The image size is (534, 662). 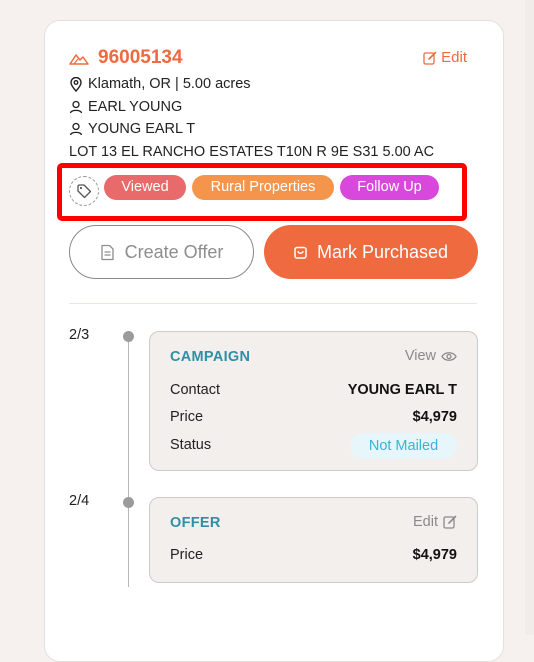 I want to click on contact-value: YOUNG EARL T, so click(x=402, y=390).